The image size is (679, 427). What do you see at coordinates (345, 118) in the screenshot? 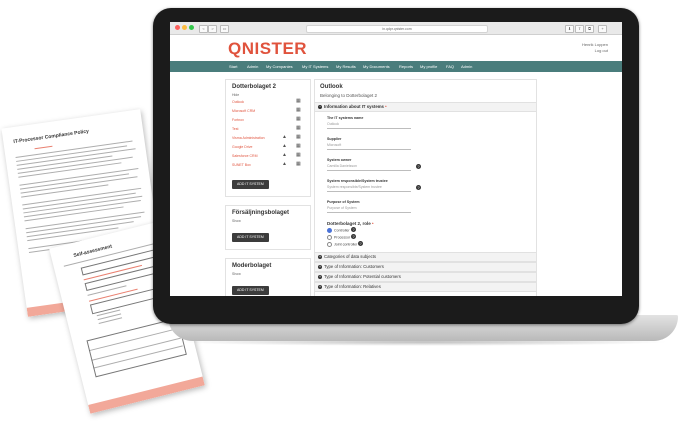
I see `field-label: The IT systems name` at bounding box center [345, 118].